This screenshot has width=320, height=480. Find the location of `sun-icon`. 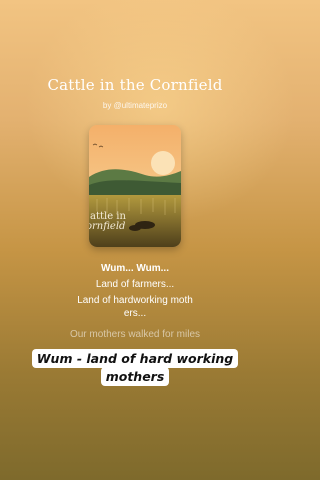

sun-icon is located at coordinates (163, 163).